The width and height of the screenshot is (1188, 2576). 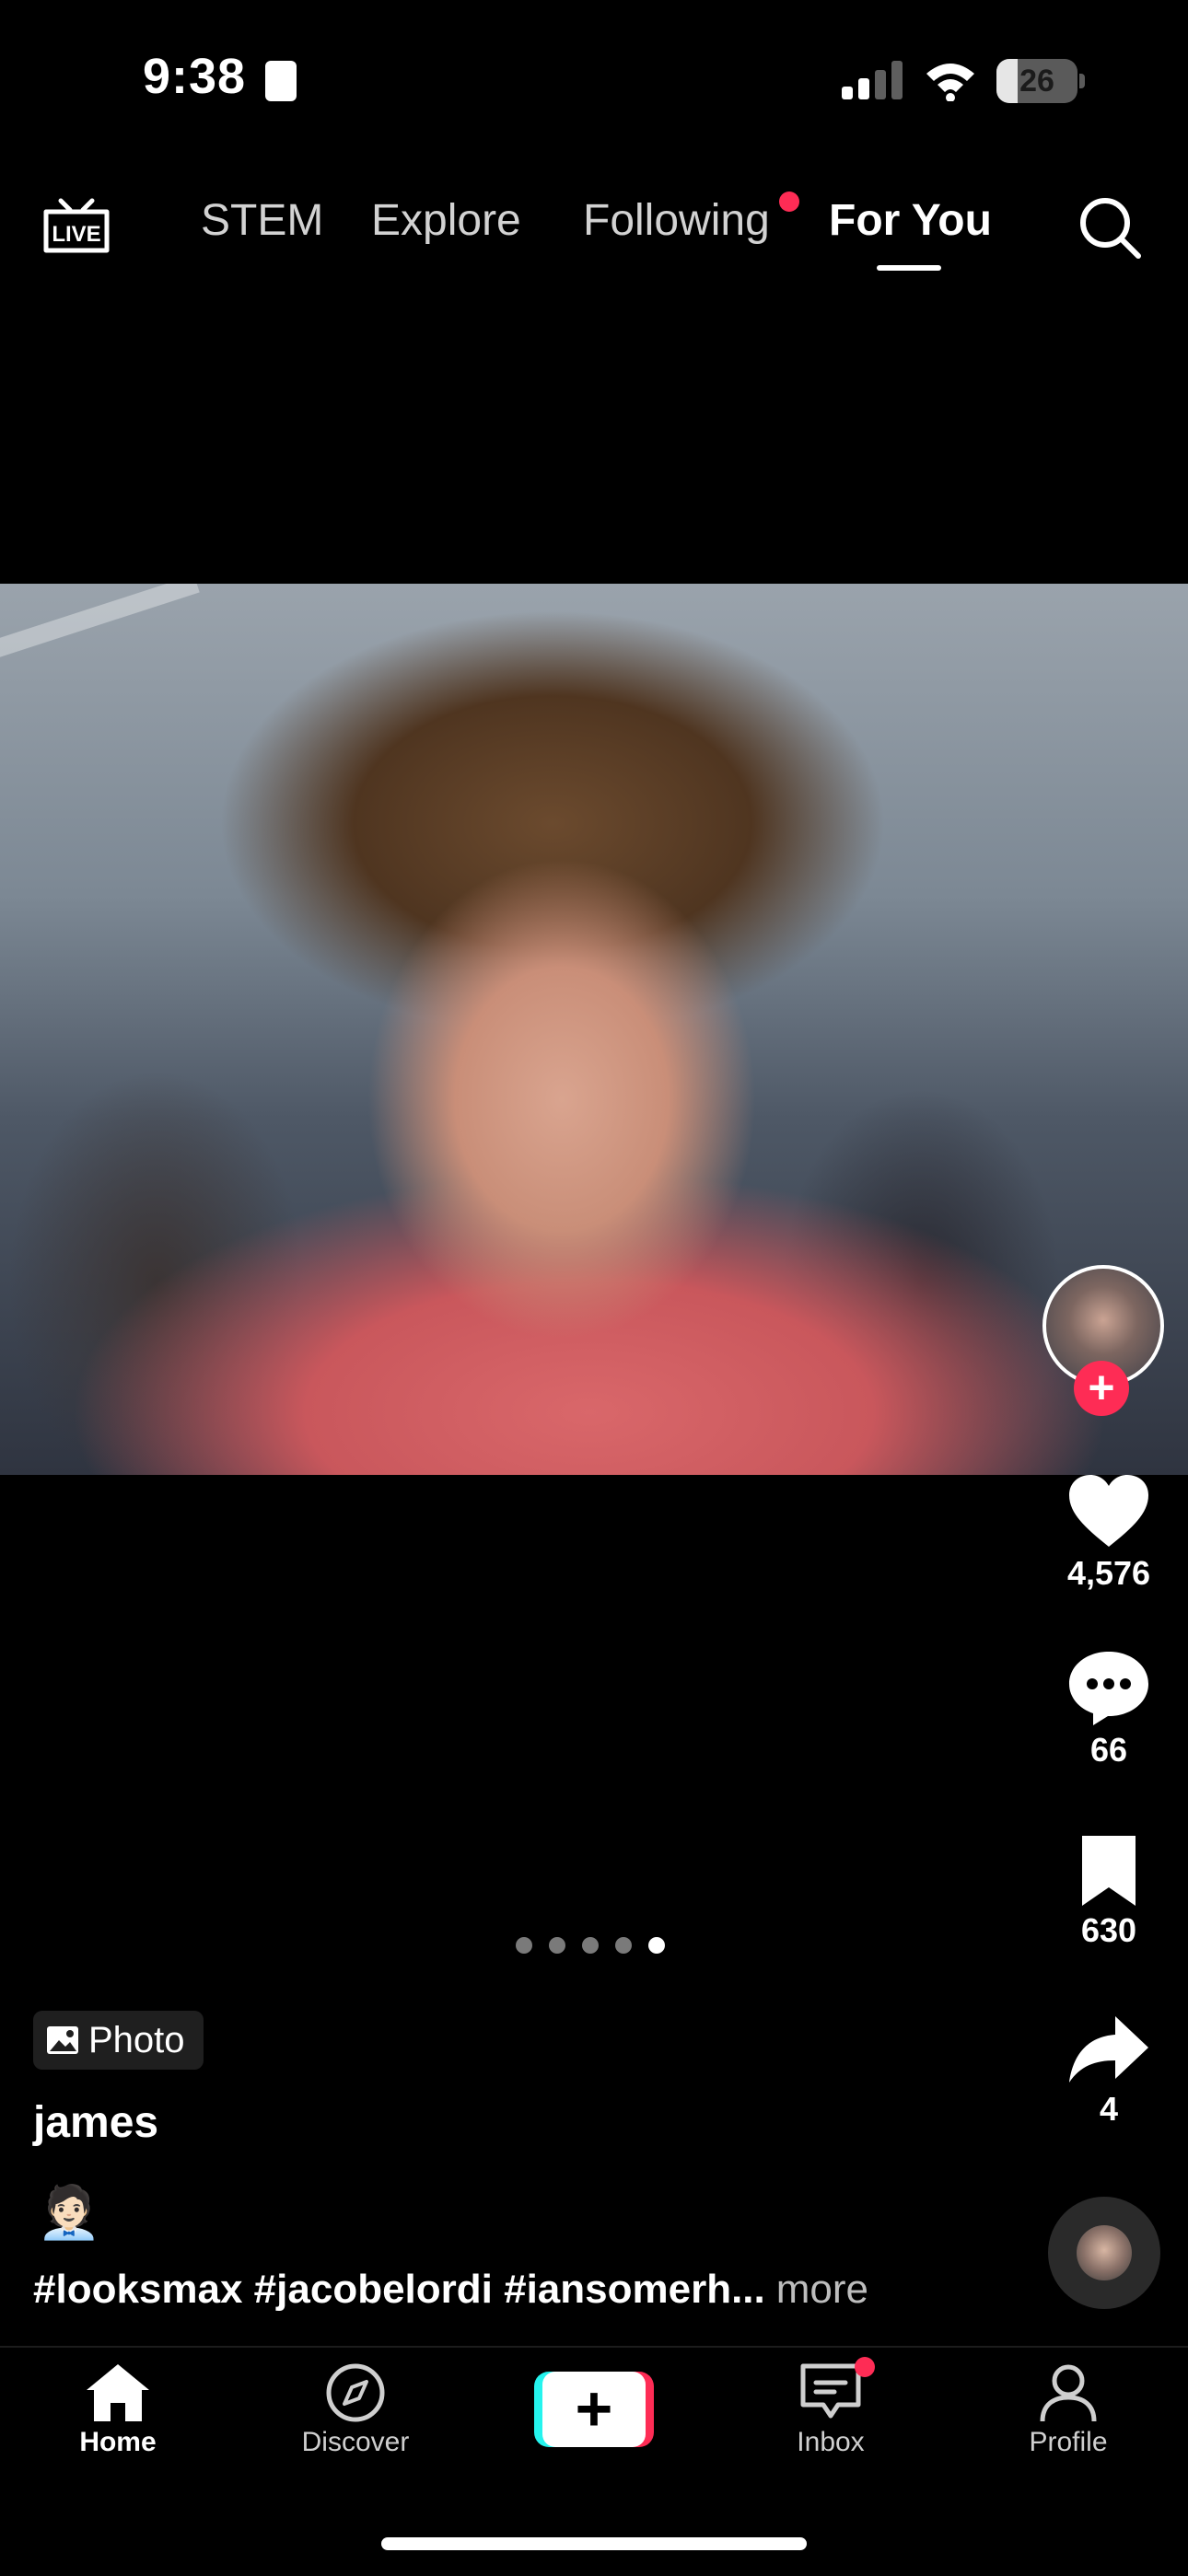 I want to click on post-username: james, so click(x=95, y=2122).